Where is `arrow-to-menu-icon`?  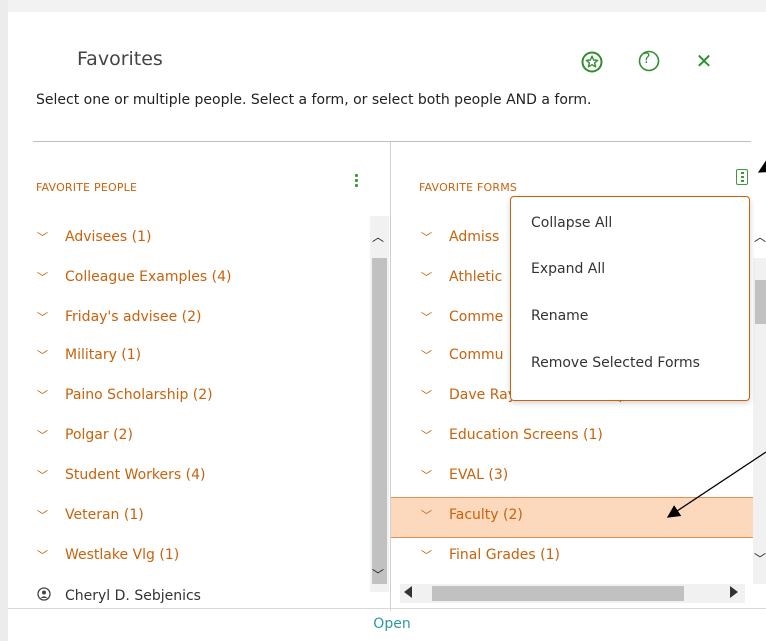 arrow-to-menu-icon is located at coordinates (761, 166).